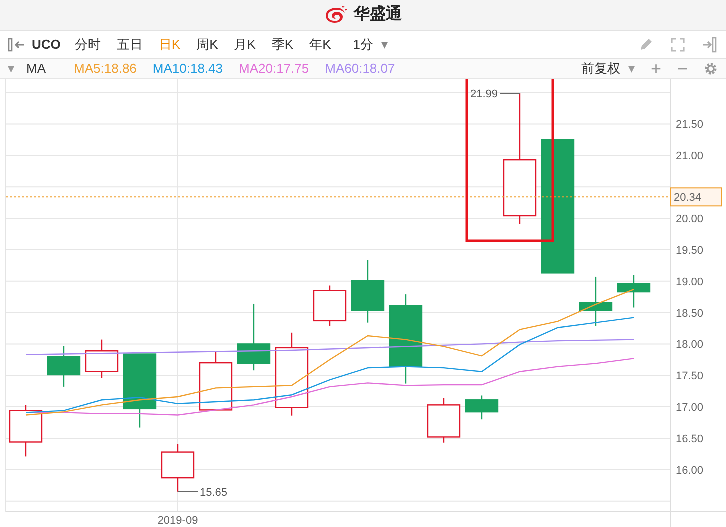 The width and height of the screenshot is (726, 527). I want to click on period-tab: 周K, so click(207, 44).